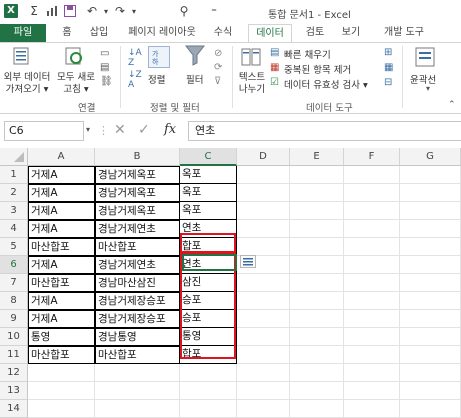 This screenshot has height=418, width=461. Describe the element at coordinates (14, 319) in the screenshot. I see `row-header: 9` at that location.